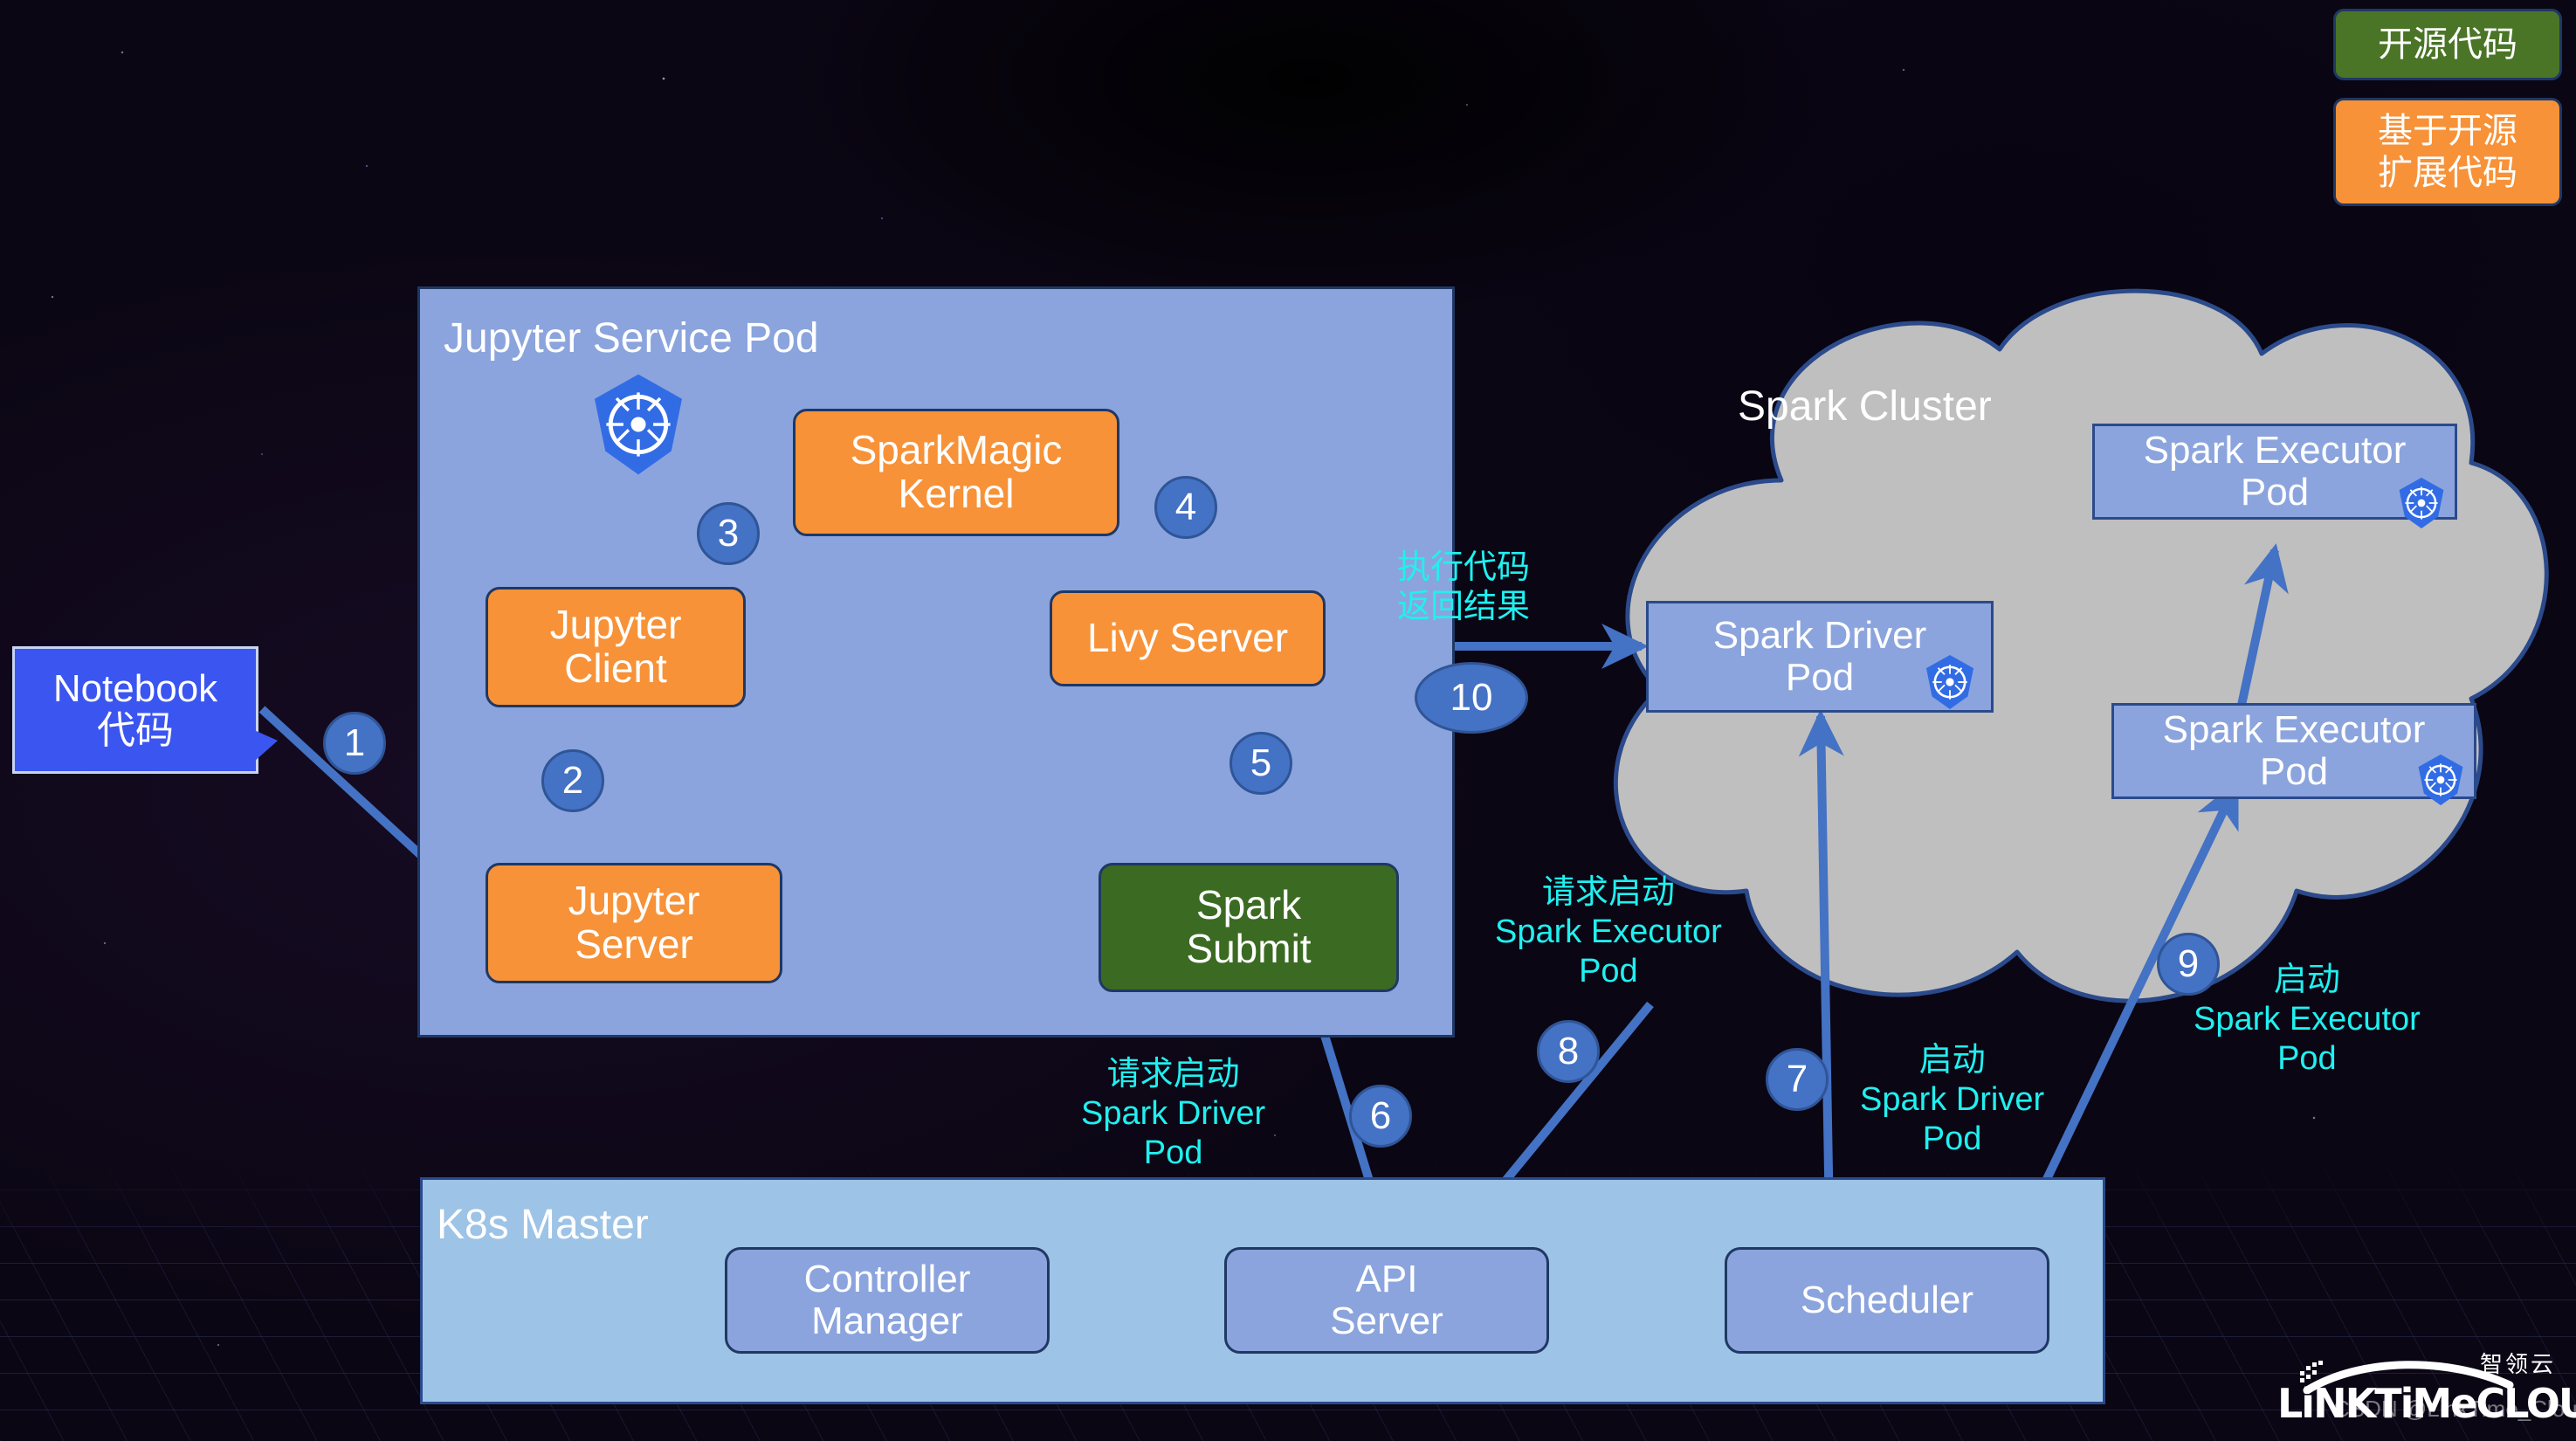 The image size is (2576, 1441). I want to click on step-badge-5: 5, so click(1260, 763).